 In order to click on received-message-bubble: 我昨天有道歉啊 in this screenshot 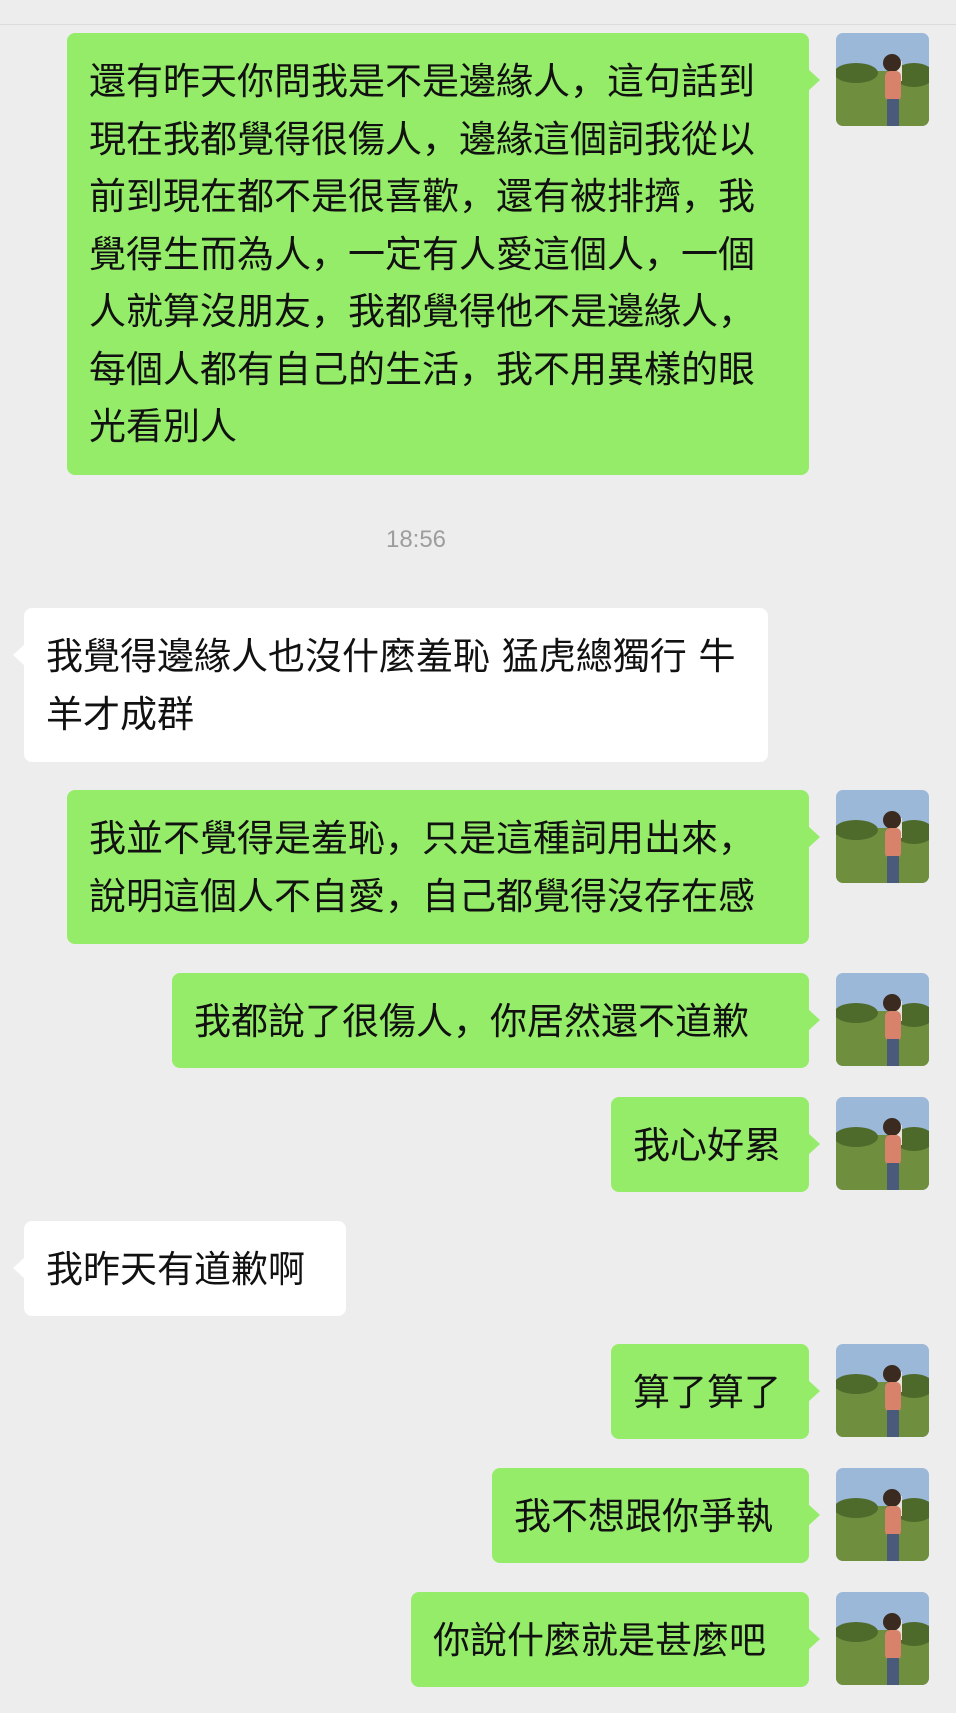, I will do `click(179, 1268)`.